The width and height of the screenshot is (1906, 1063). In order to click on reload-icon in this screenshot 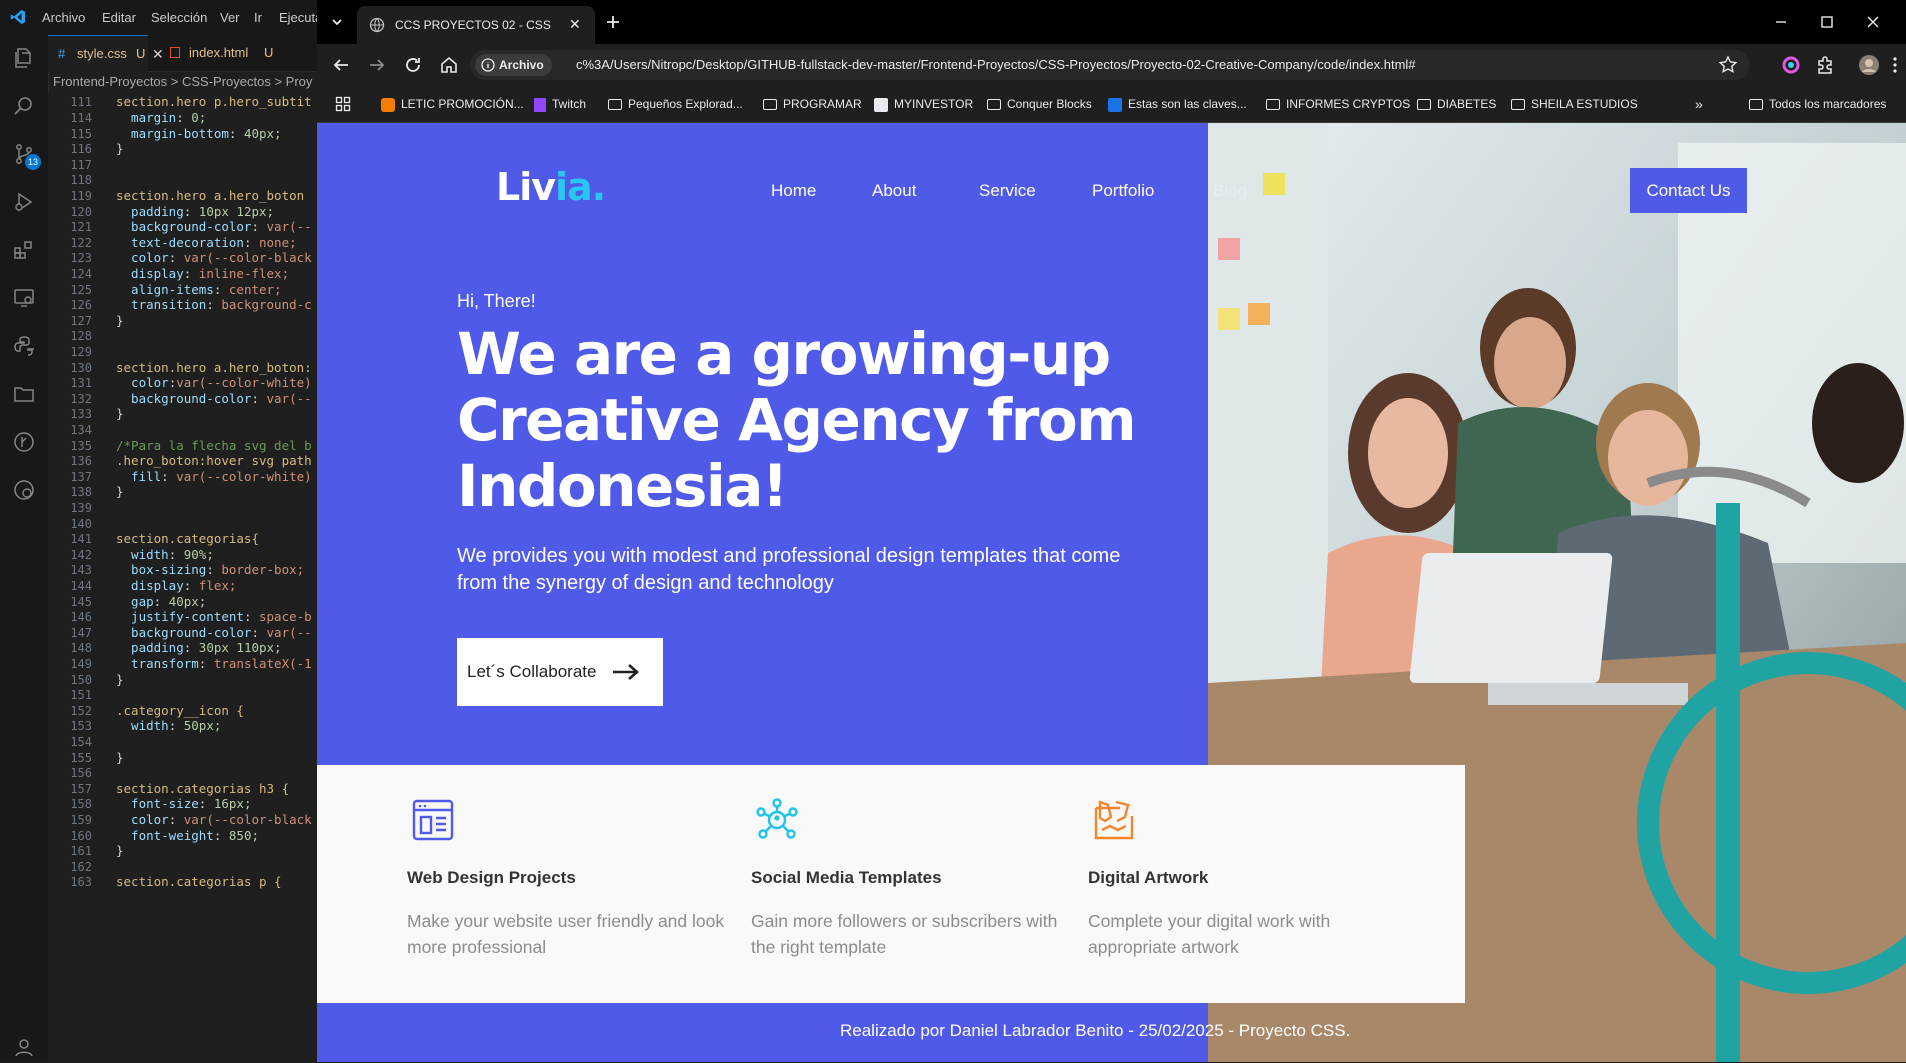, I will do `click(413, 65)`.